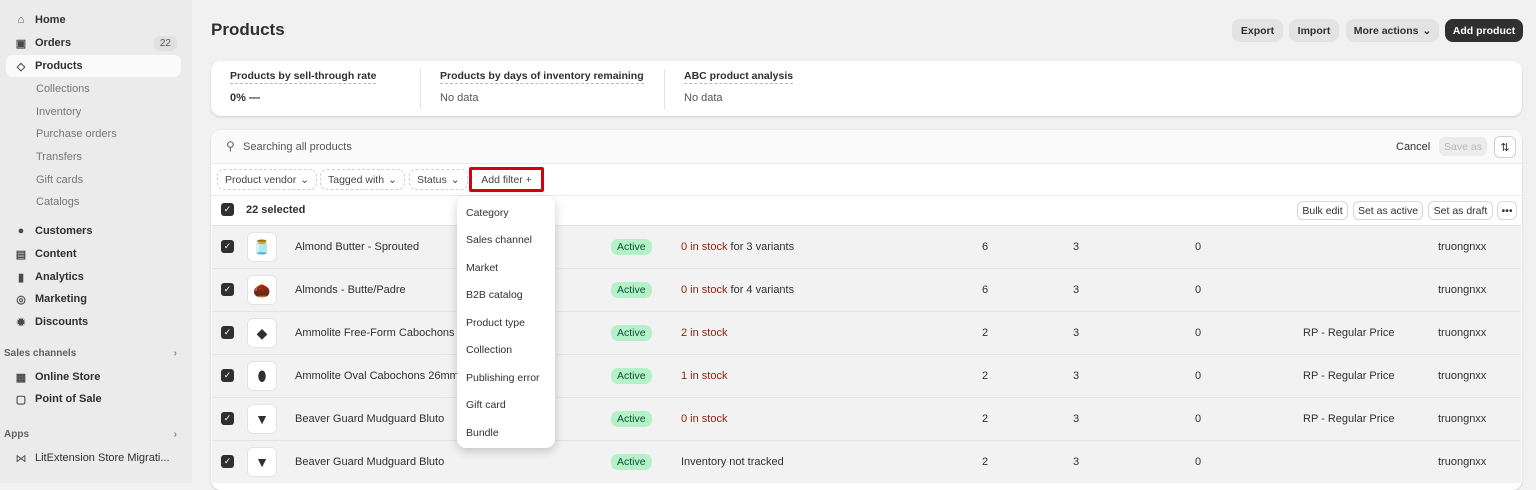 This screenshot has height=490, width=1536. I want to click on nav-inventory: Inventory, so click(58, 112).